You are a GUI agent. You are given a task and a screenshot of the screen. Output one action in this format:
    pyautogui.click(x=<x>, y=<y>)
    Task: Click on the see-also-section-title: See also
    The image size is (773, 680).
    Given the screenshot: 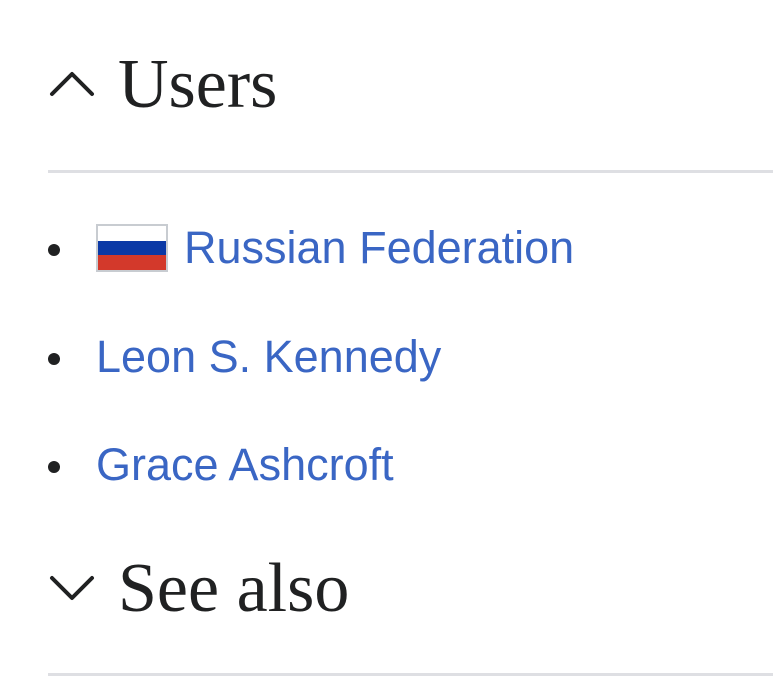 What is the action you would take?
    pyautogui.click(x=234, y=588)
    